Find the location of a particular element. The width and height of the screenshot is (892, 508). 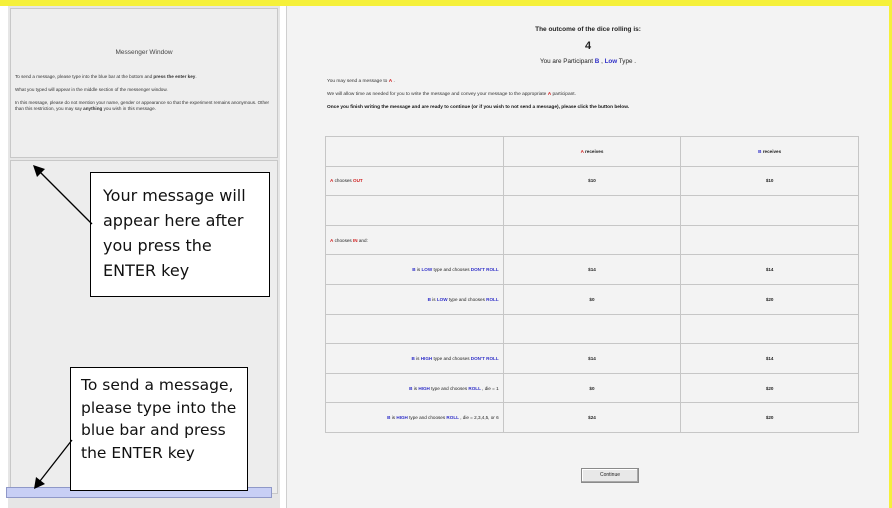

row-condition-label: A chooses IN and: is located at coordinates (414, 240).